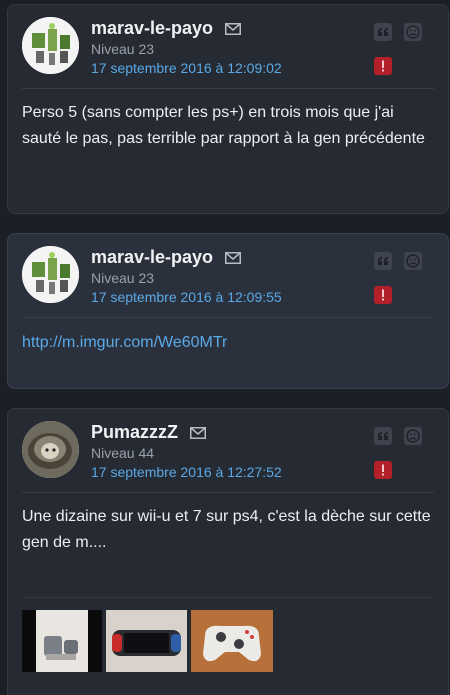 The height and width of the screenshot is (695, 450). What do you see at coordinates (124, 342) in the screenshot?
I see `message-link: http://m.imgur.com/We60MTr` at bounding box center [124, 342].